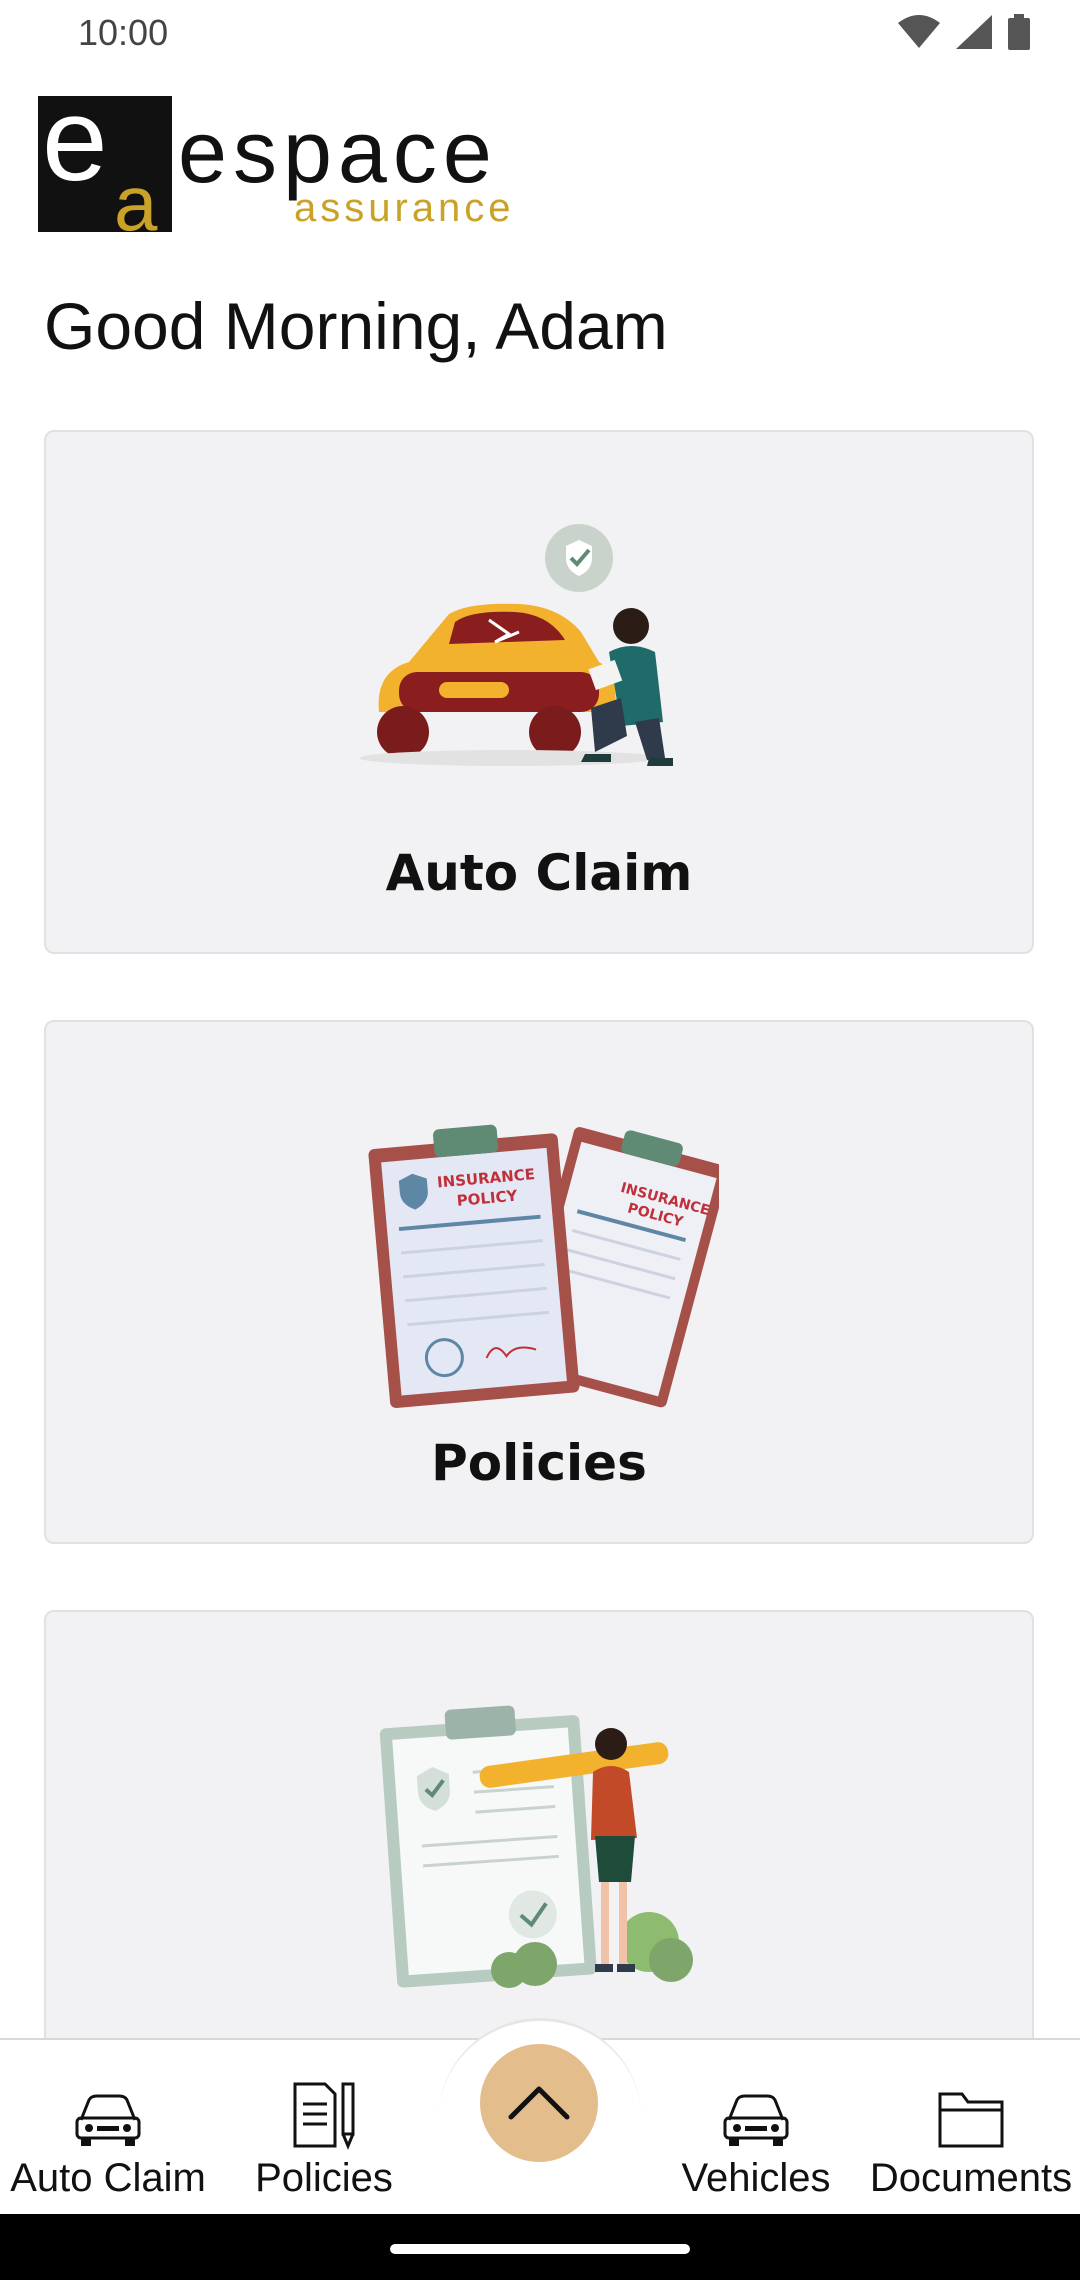  What do you see at coordinates (536, 1846) in the screenshot?
I see `checklist-illustration` at bounding box center [536, 1846].